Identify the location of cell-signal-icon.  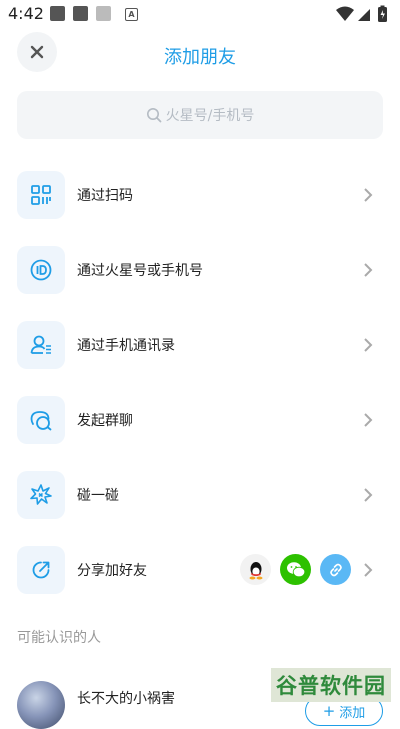
(364, 15).